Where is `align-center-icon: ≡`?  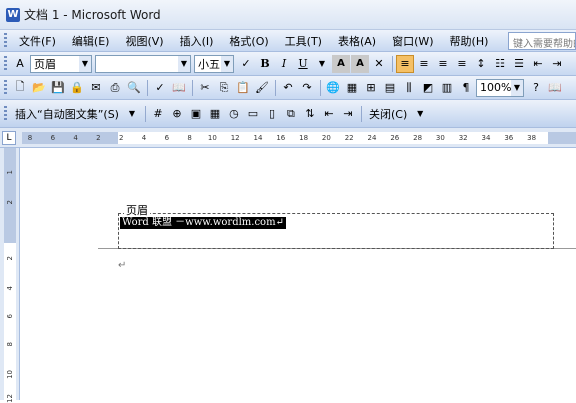
align-center-icon: ≡ is located at coordinates (424, 64).